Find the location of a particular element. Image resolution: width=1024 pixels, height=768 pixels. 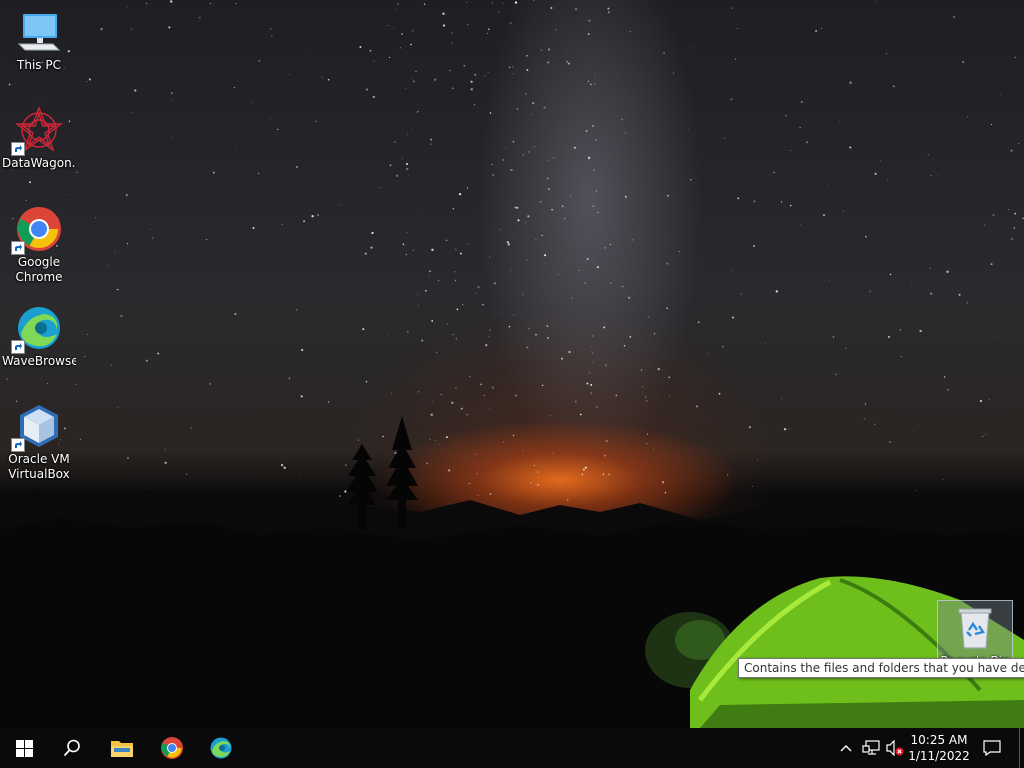

virtualbox-icon is located at coordinates (37, 427).